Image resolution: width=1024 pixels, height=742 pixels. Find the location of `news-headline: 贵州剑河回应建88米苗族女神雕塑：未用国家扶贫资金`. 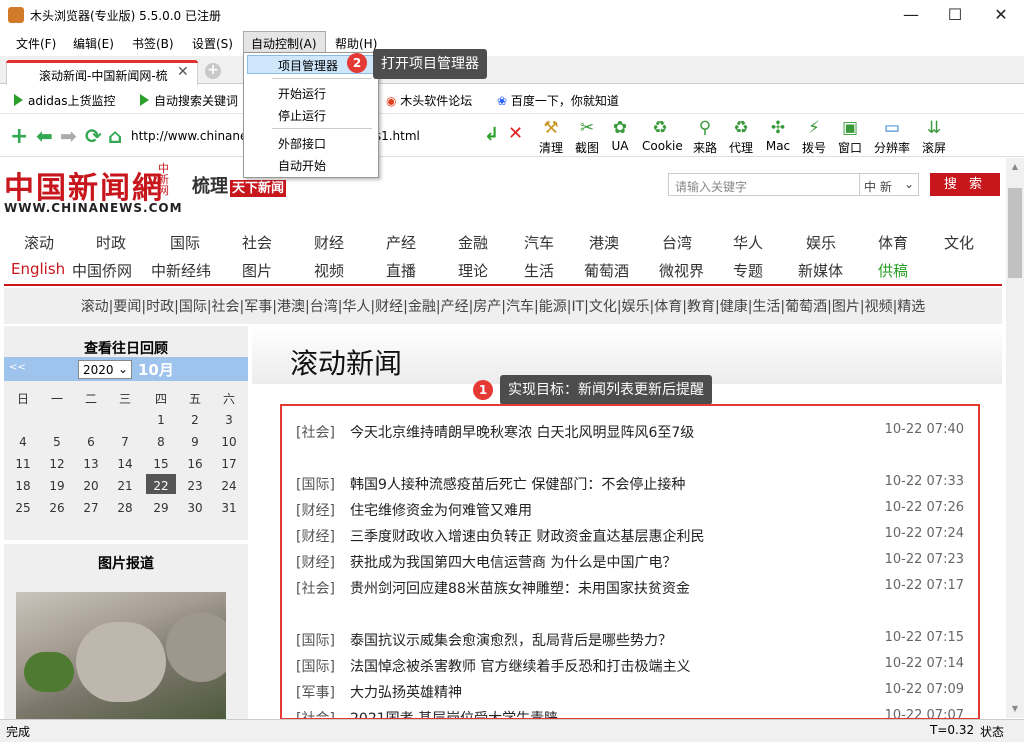

news-headline: 贵州剑河回应建88米苗族女神雕塑：未用国家扶贫资金 is located at coordinates (520, 588).